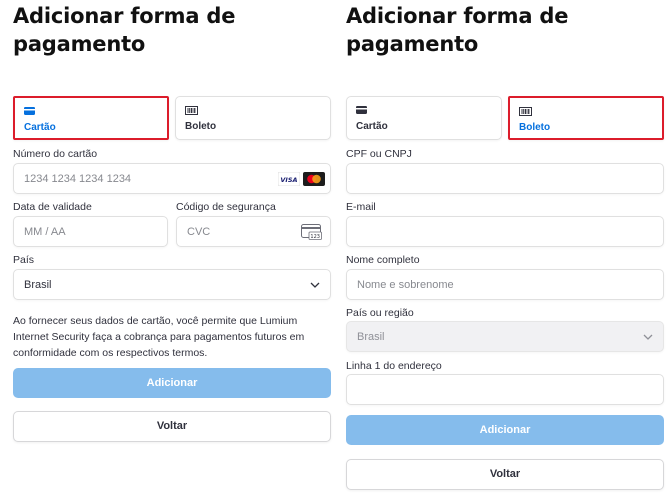  Describe the element at coordinates (361, 207) in the screenshot. I see `email-label: E-mail` at that location.